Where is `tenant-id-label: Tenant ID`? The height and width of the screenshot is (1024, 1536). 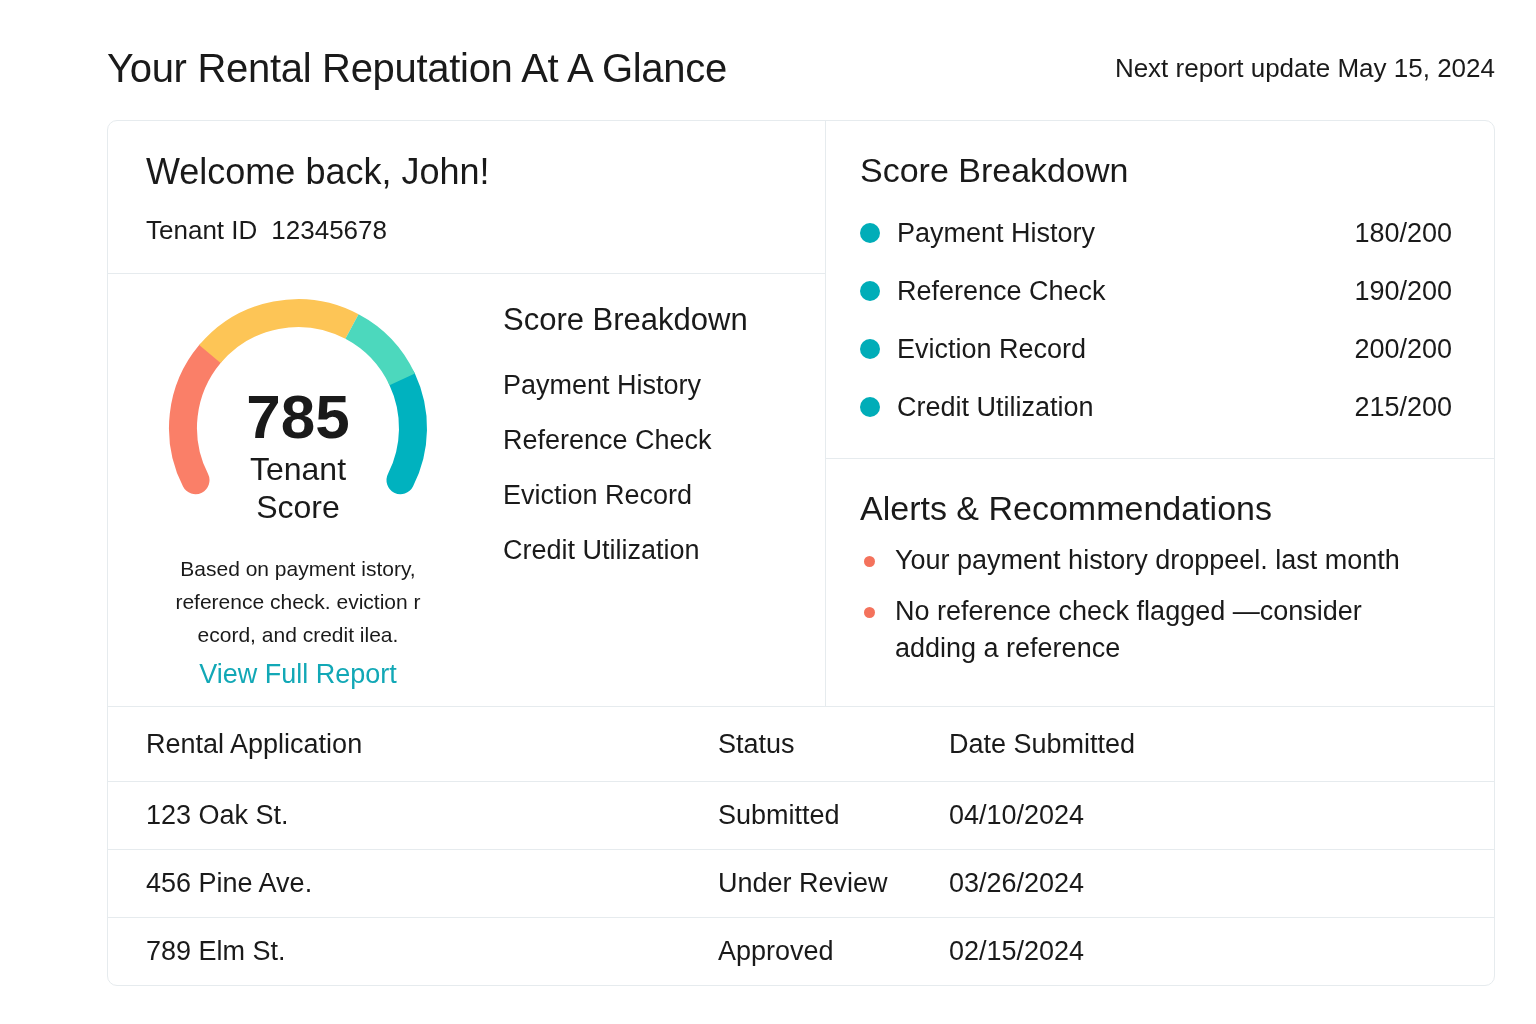 tenant-id-label: Tenant ID is located at coordinates (202, 230).